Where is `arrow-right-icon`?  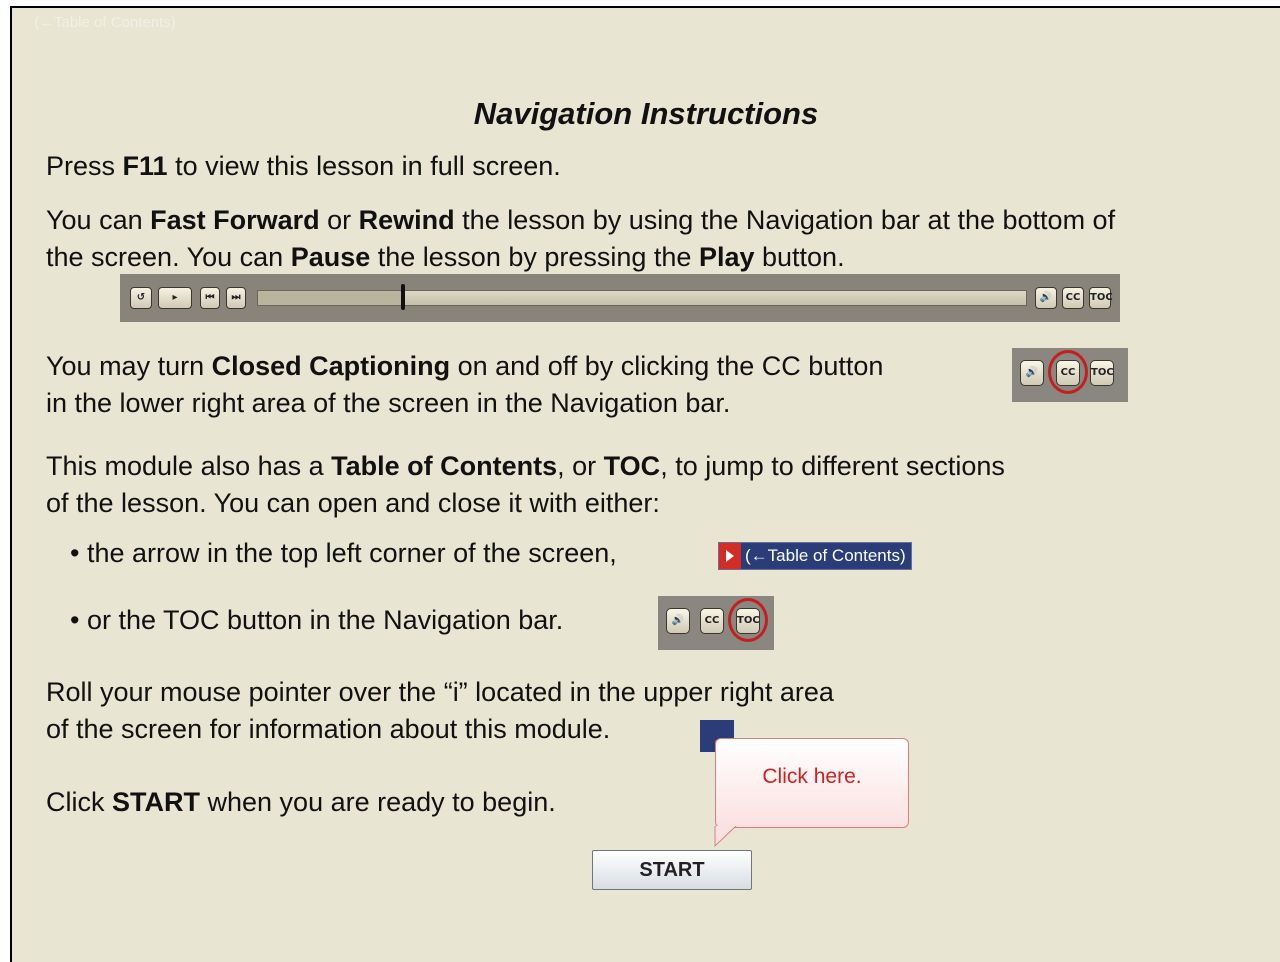 arrow-right-icon is located at coordinates (730, 556).